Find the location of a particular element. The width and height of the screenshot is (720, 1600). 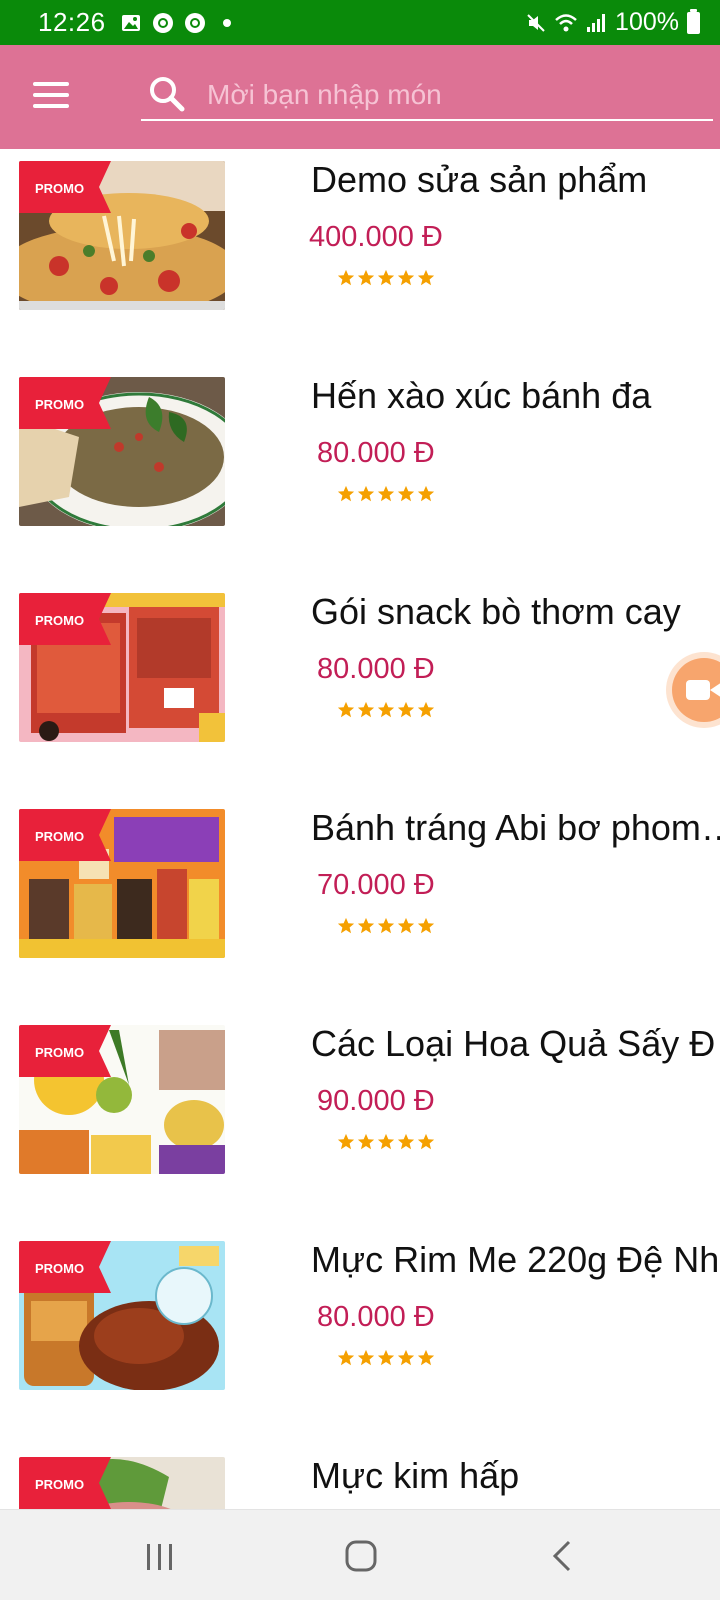

product-name: Hến xào xúc bánh đa is located at coordinates (481, 396).